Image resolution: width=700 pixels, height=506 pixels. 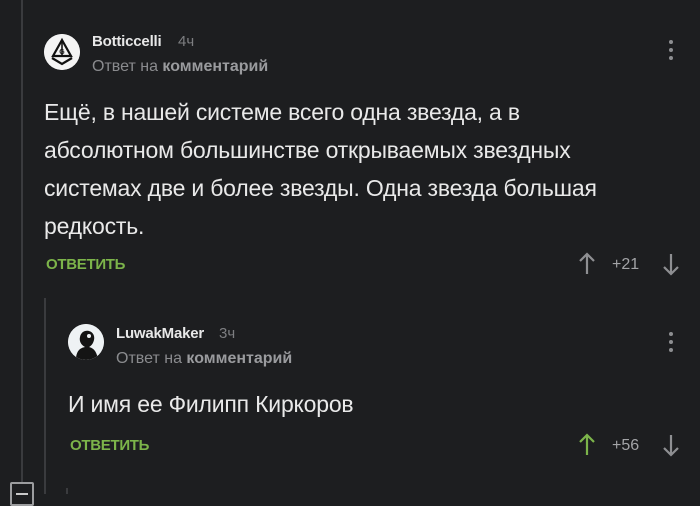 What do you see at coordinates (67, 491) in the screenshot?
I see `thread-line-child` at bounding box center [67, 491].